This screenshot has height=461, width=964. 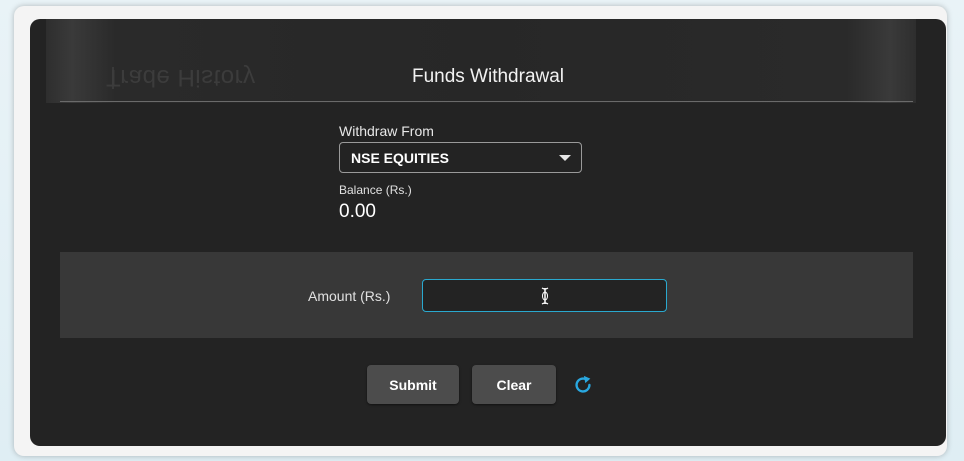 I want to click on submit-button: Submit, so click(x=413, y=384).